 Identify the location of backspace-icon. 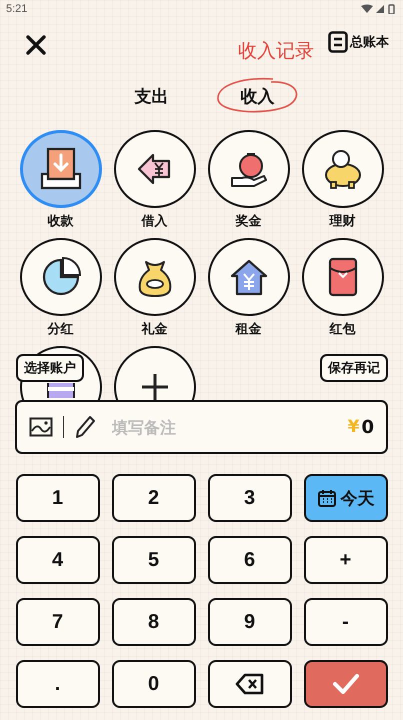
(249, 684).